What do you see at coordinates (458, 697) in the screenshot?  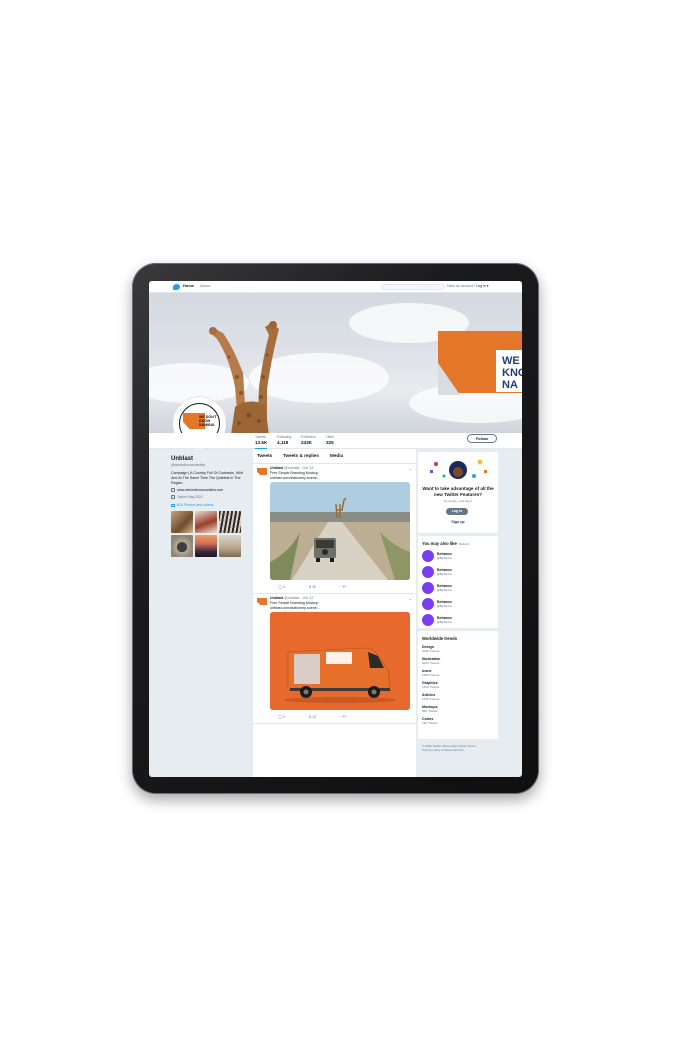 I see `trend-item: Articles 163K Tweets` at bounding box center [458, 697].